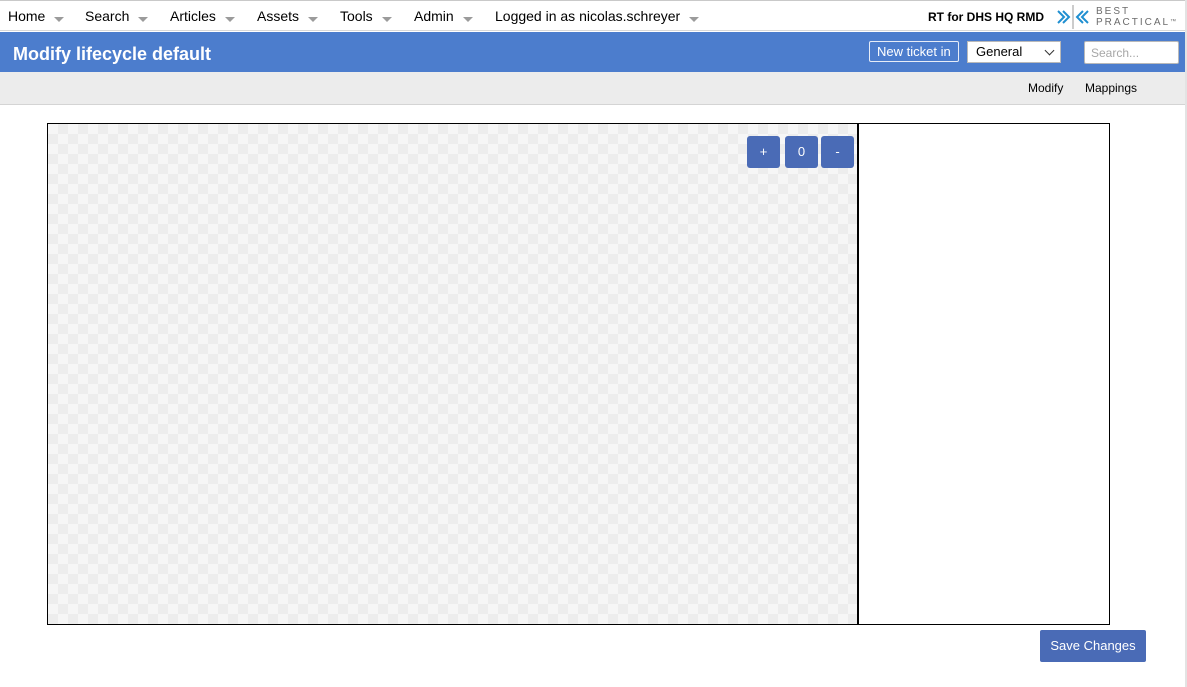 This screenshot has width=1187, height=687. I want to click on menu-user-label: Logged in as nicolas.schreyer, so click(588, 16).